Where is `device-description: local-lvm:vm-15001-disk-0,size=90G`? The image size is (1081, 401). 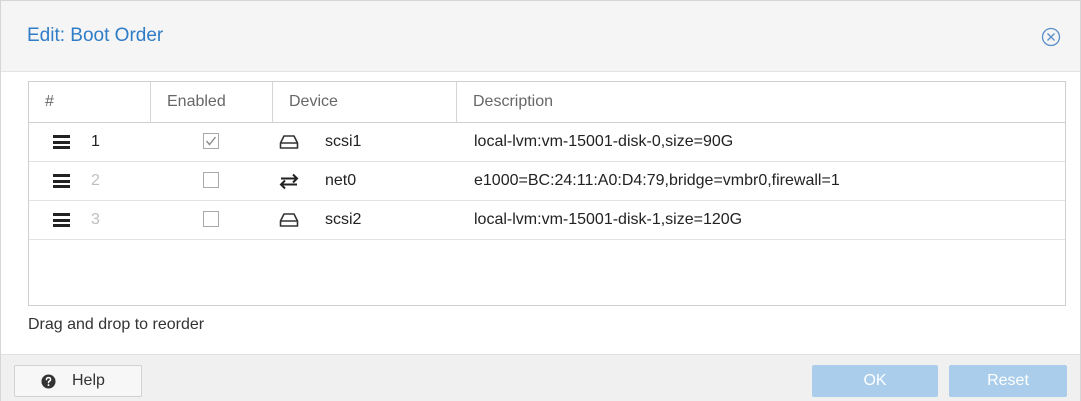
device-description: local-lvm:vm-15001-disk-0,size=90G is located at coordinates (604, 141).